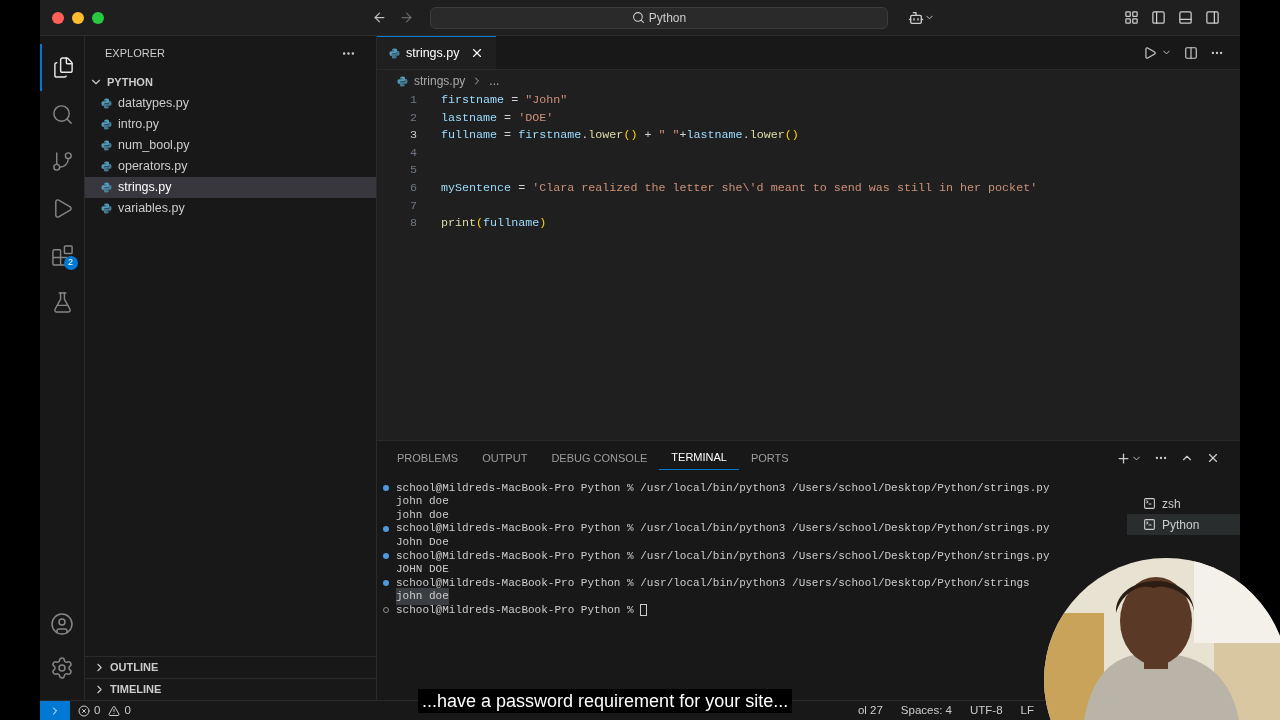  I want to click on close-window-button, so click(58, 17).